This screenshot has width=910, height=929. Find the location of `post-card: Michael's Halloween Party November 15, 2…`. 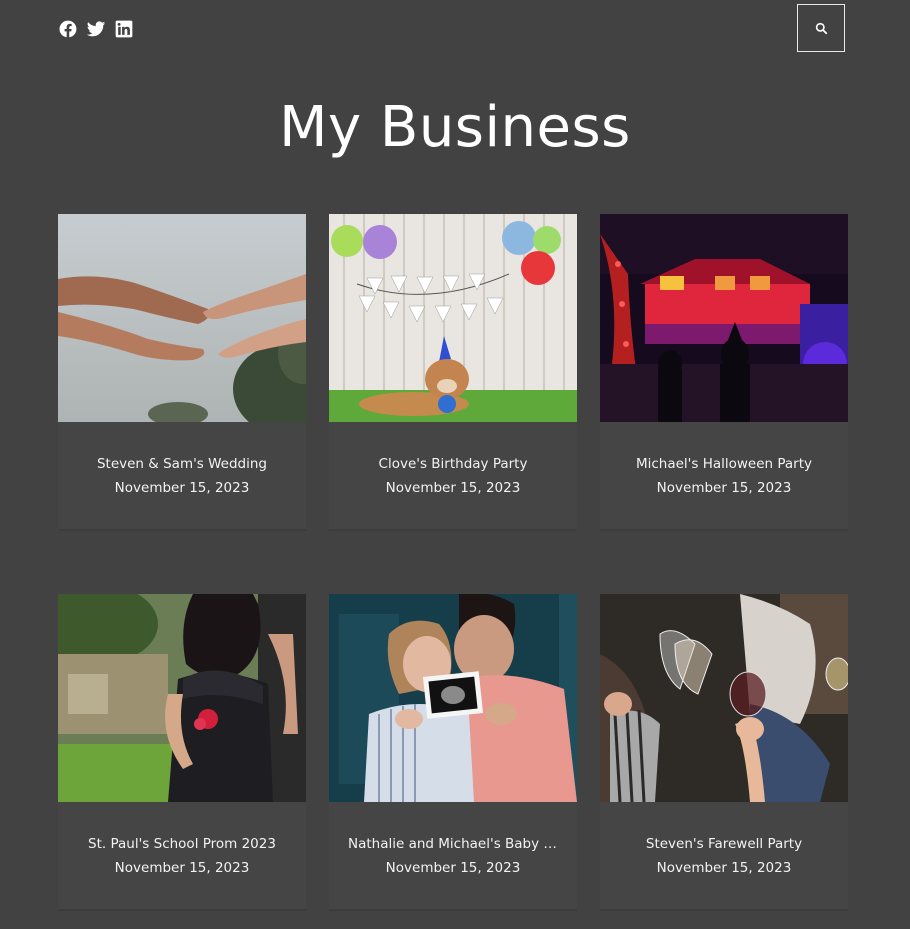

post-card: Michael's Halloween Party November 15, 2… is located at coordinates (724, 372).